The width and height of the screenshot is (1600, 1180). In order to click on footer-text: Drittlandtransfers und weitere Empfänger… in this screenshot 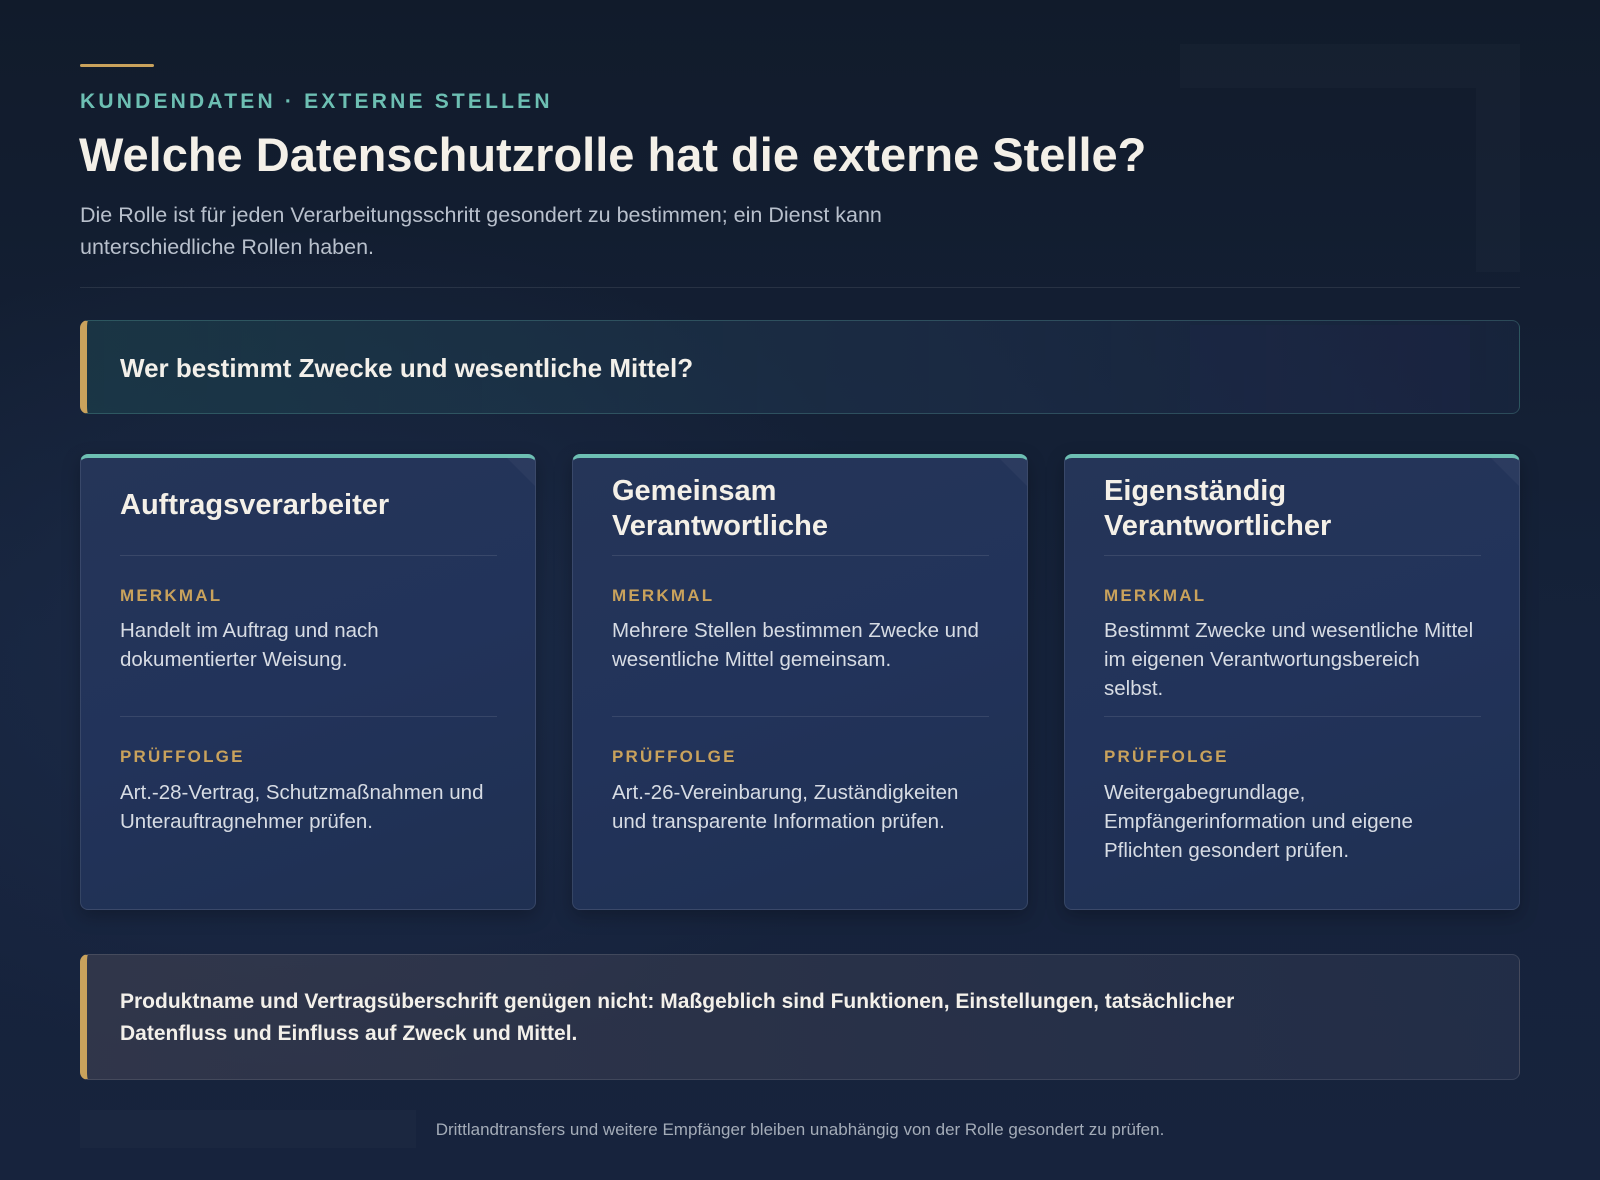, I will do `click(800, 1129)`.